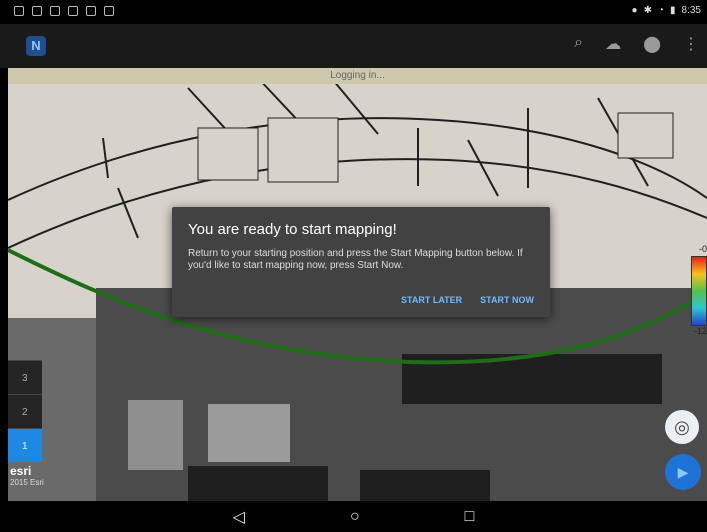 The width and height of the screenshot is (707, 532). Describe the element at coordinates (470, 517) in the screenshot. I see `recents-button: □` at that location.